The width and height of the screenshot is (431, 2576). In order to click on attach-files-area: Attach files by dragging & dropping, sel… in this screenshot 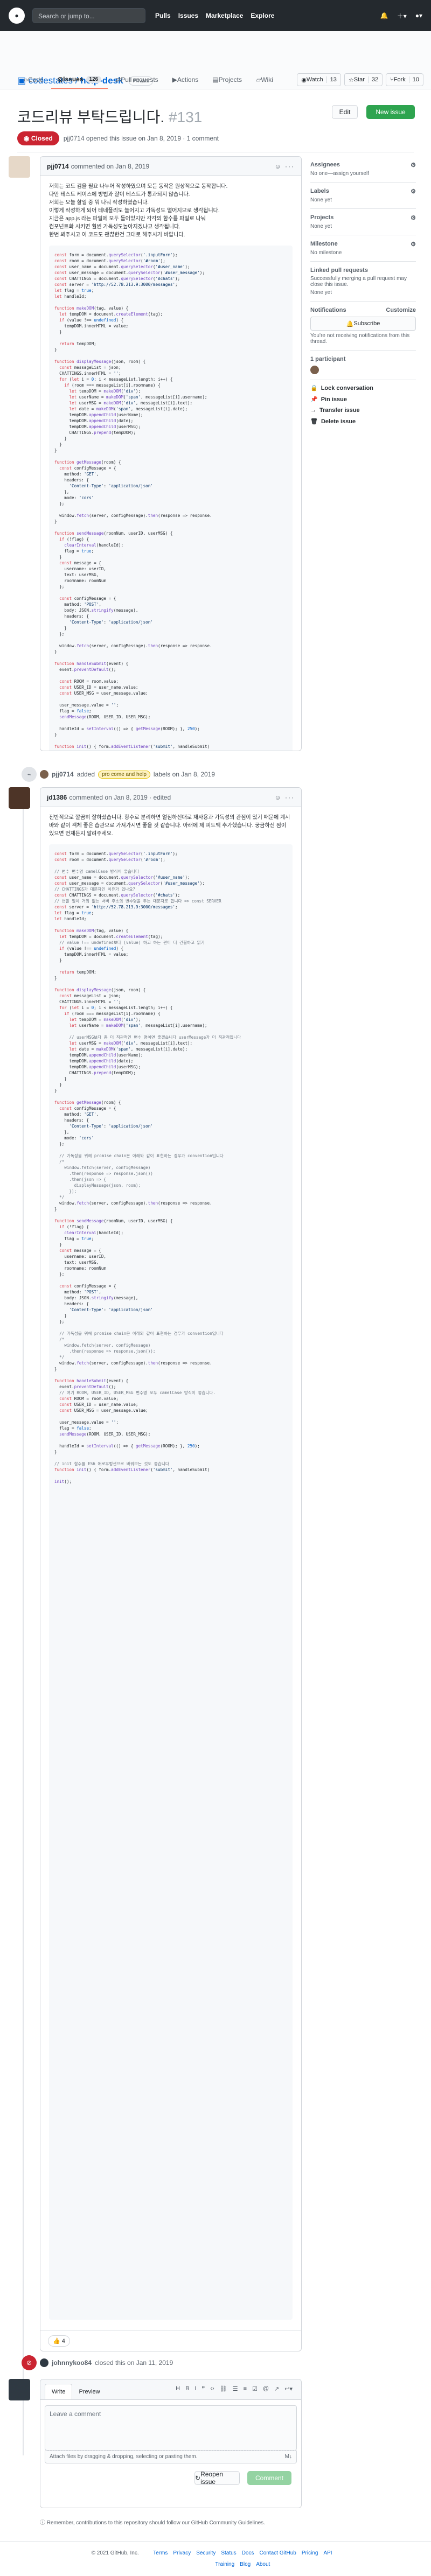, I will do `click(171, 2457)`.